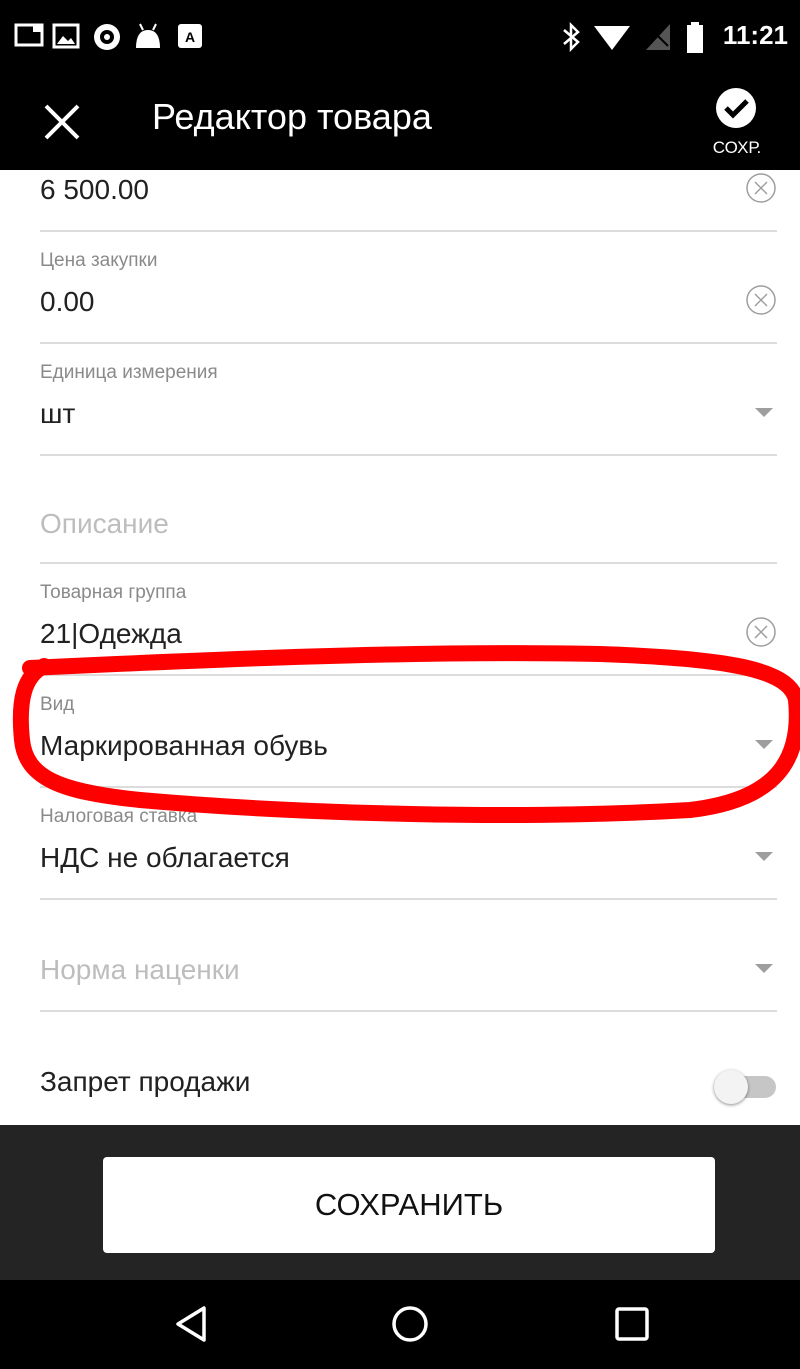 The height and width of the screenshot is (1369, 800). I want to click on kind-label: Вид, so click(57, 704).